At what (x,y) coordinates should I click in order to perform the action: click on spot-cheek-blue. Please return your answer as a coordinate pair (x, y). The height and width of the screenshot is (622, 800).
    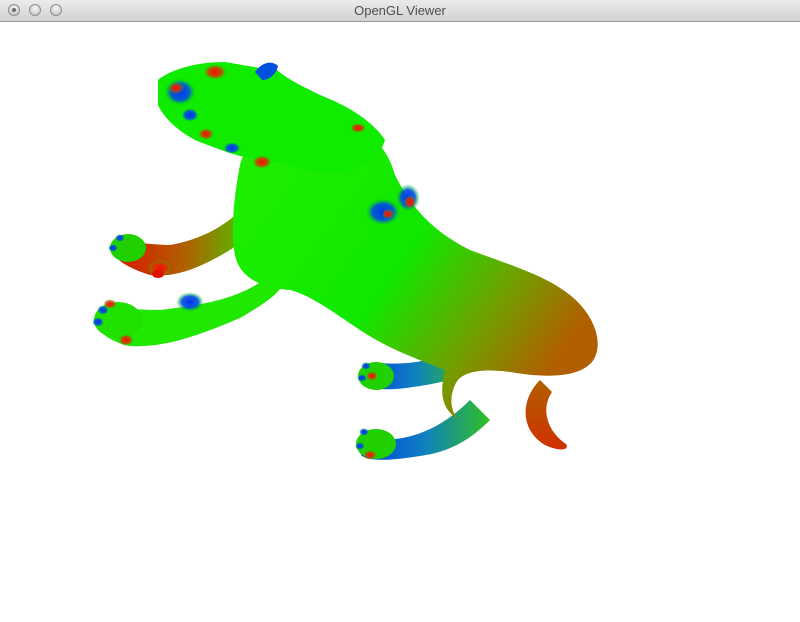
    Looking at the image, I should click on (190, 115).